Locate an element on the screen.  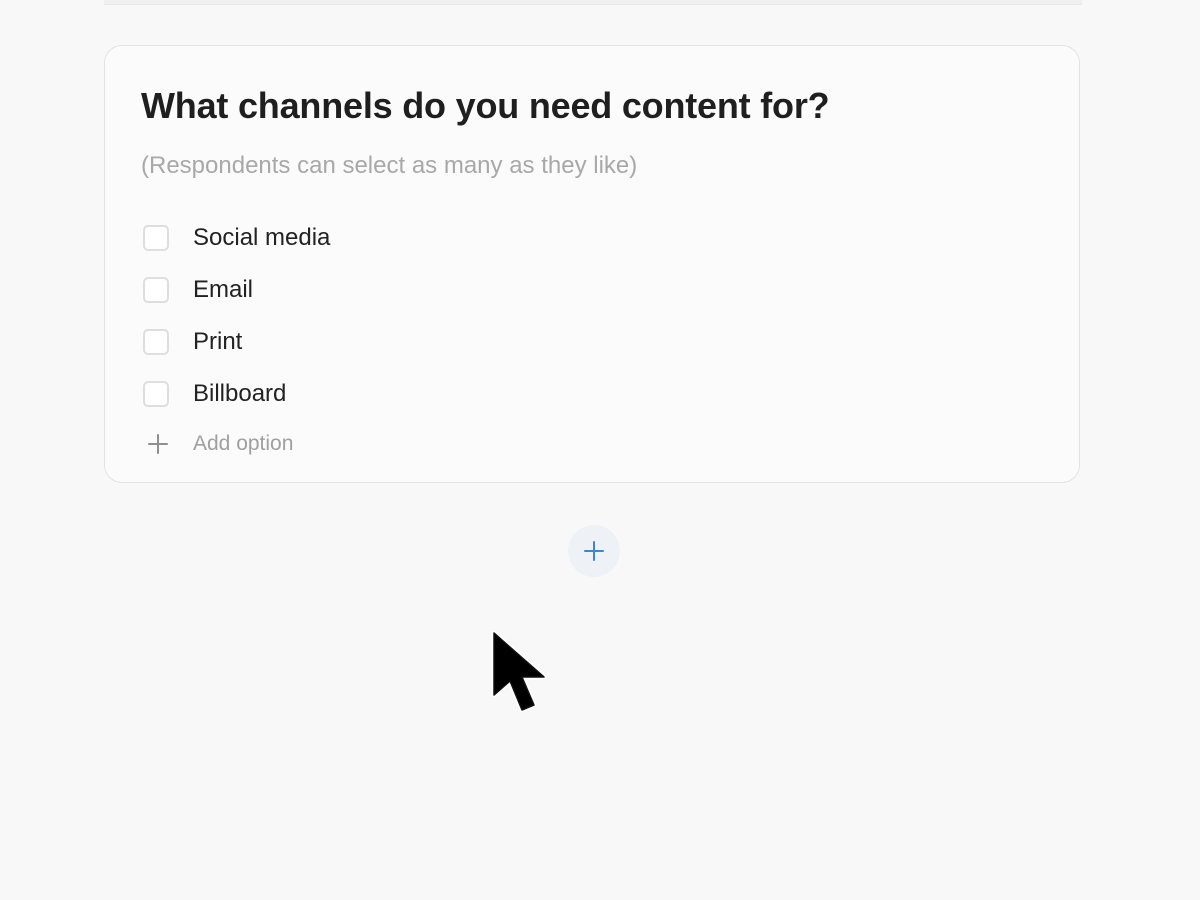
add-option-button: Add option is located at coordinates (220, 444).